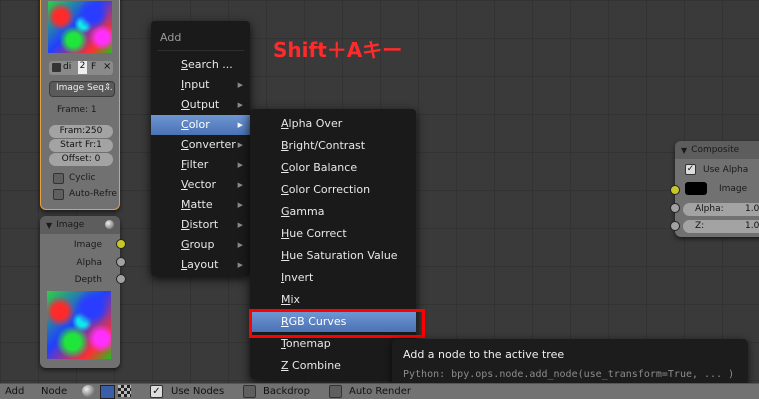 The height and width of the screenshot is (399, 759). I want to click on color-submenu-item-label: Color Balance, so click(319, 167).